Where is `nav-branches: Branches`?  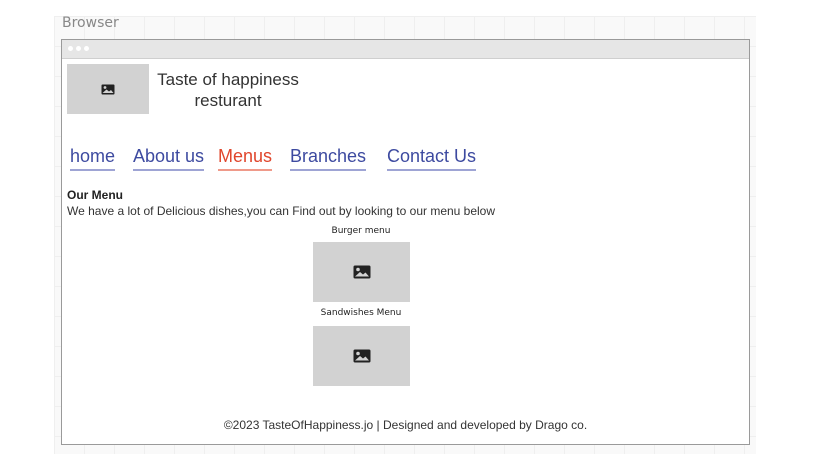 nav-branches: Branches is located at coordinates (328, 158).